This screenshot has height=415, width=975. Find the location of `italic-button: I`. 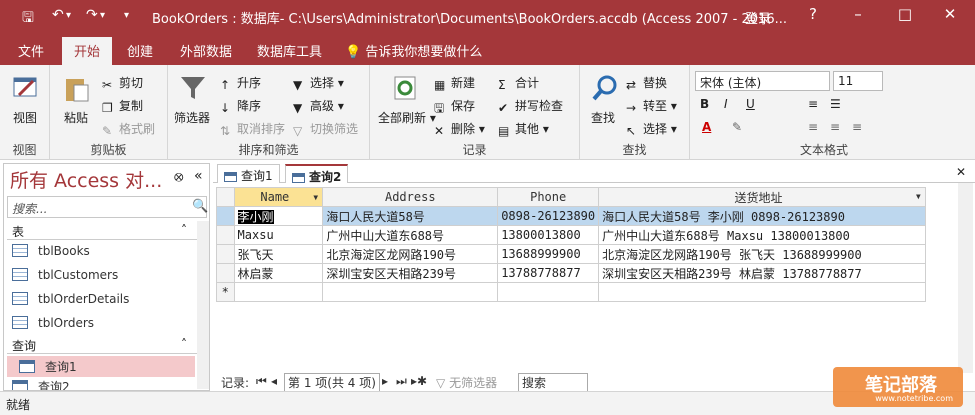

italic-button: I is located at coordinates (726, 104).